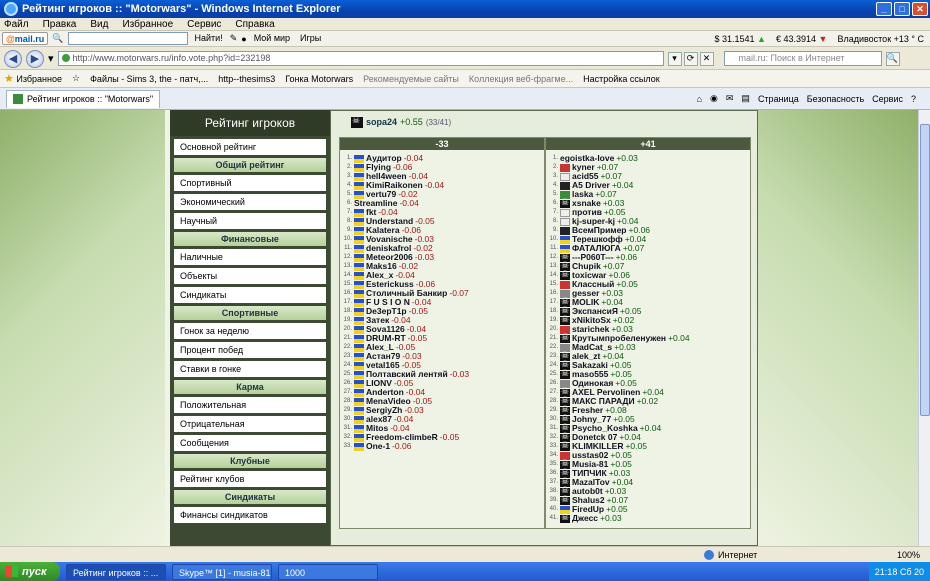 This screenshot has height=581, width=930. What do you see at coordinates (648, 144) in the screenshot?
I see `positive-header: +41` at bounding box center [648, 144].